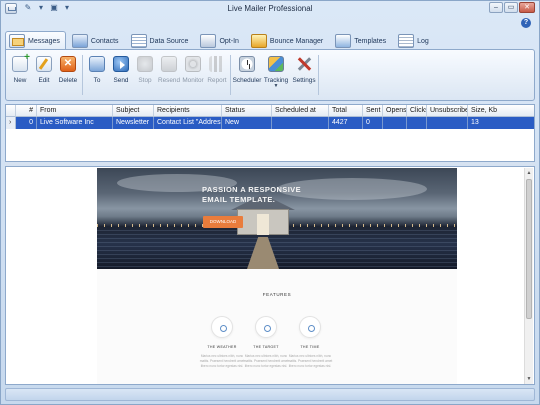 The image size is (540, 405). I want to click on edit-label: Edit, so click(44, 80).